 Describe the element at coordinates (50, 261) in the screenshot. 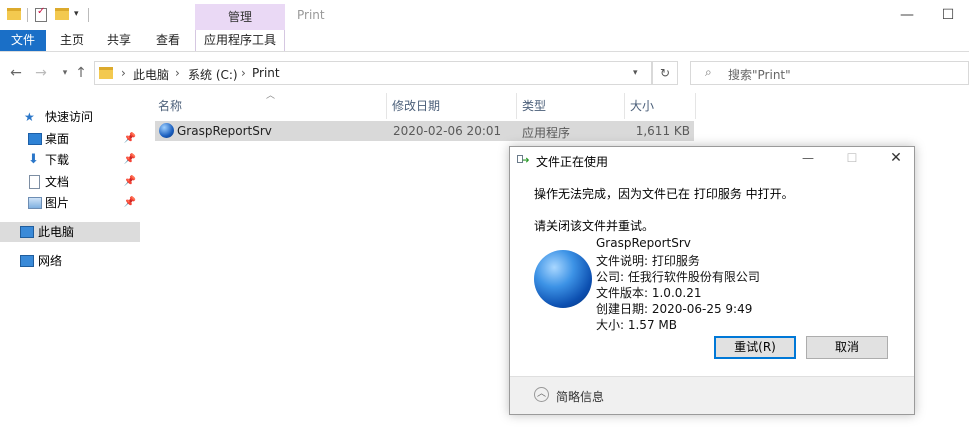

I see `nav-network-label: 网络` at that location.